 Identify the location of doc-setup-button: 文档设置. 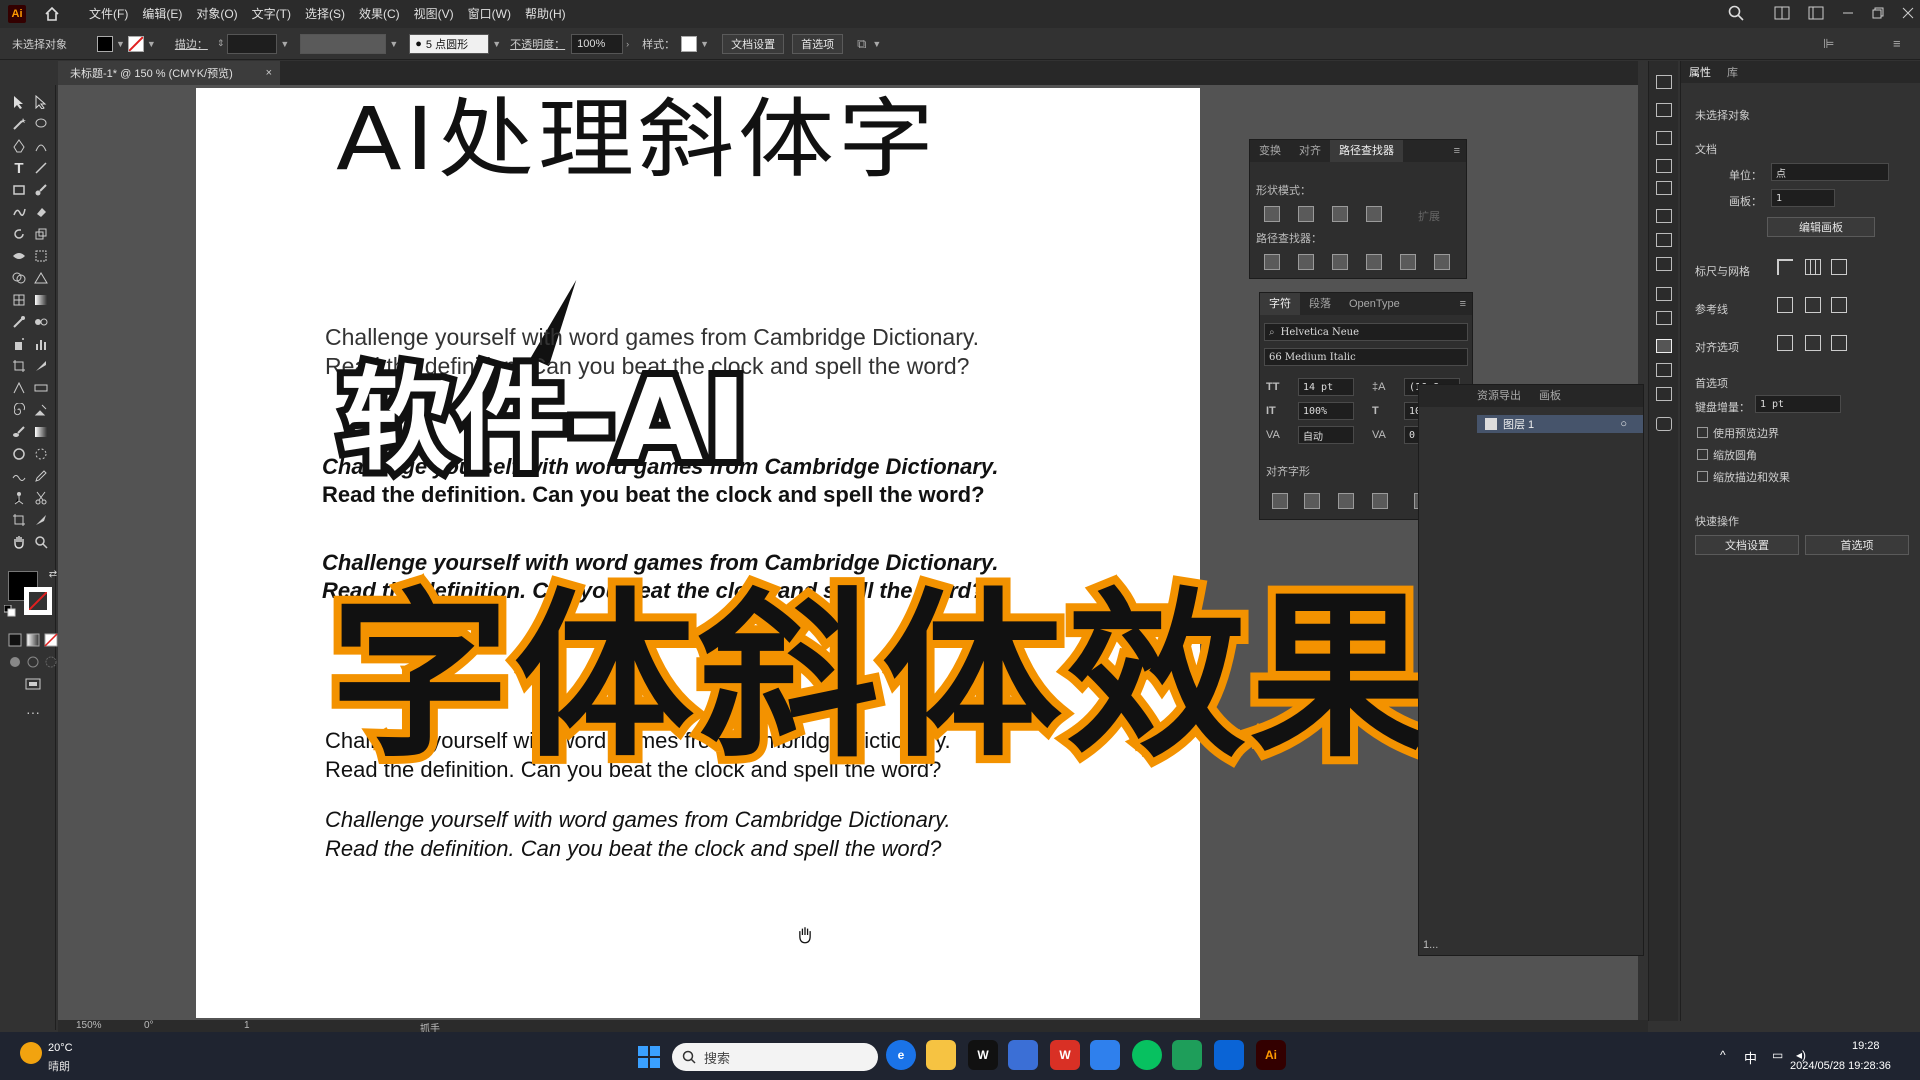
(753, 43).